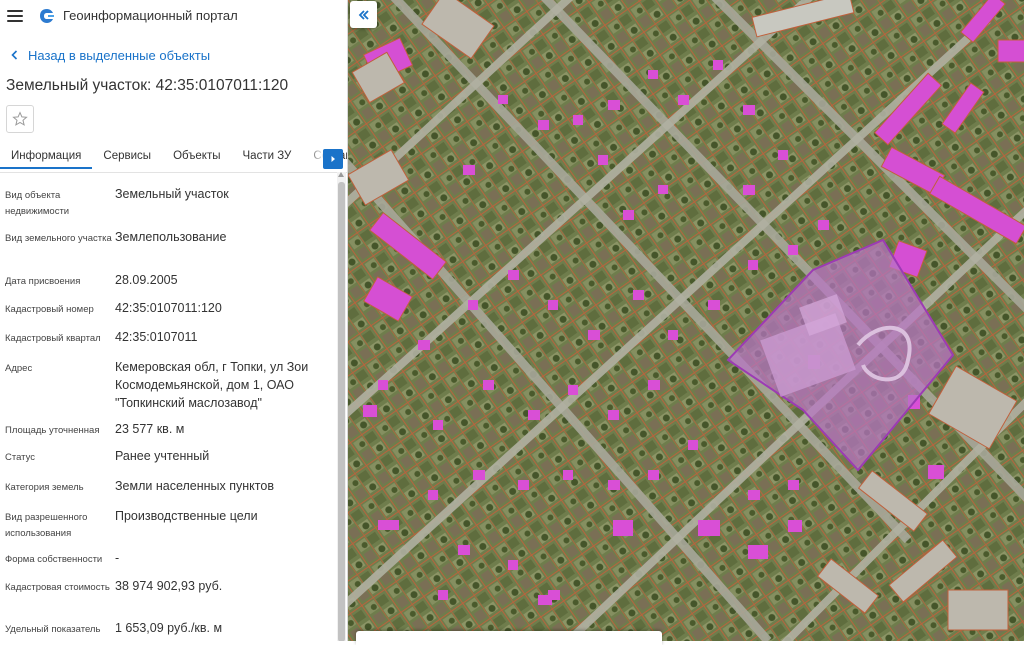  Describe the element at coordinates (37, 203) in the screenshot. I see `property-key: Вид объекта недвижимости` at that location.